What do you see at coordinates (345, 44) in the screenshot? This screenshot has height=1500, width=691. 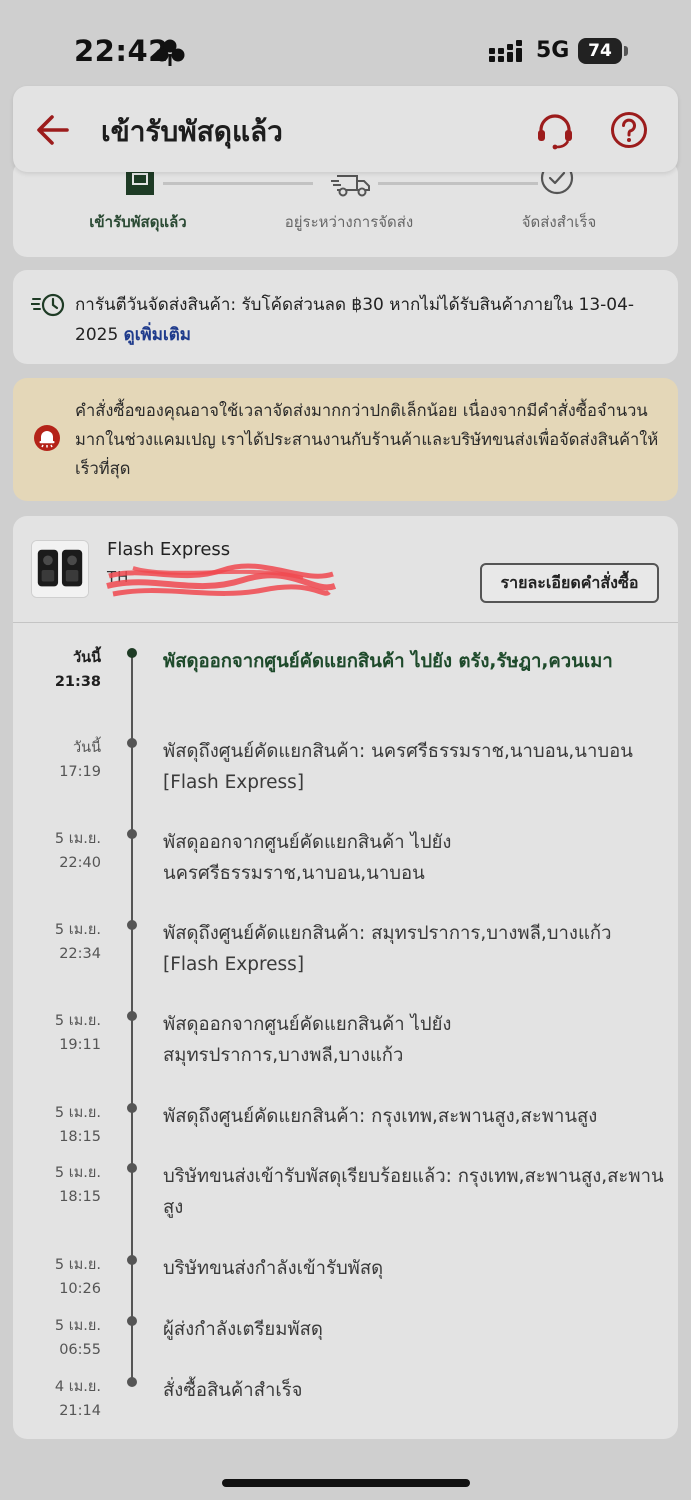 I see `status-bar: 22:42 5G 74` at bounding box center [345, 44].